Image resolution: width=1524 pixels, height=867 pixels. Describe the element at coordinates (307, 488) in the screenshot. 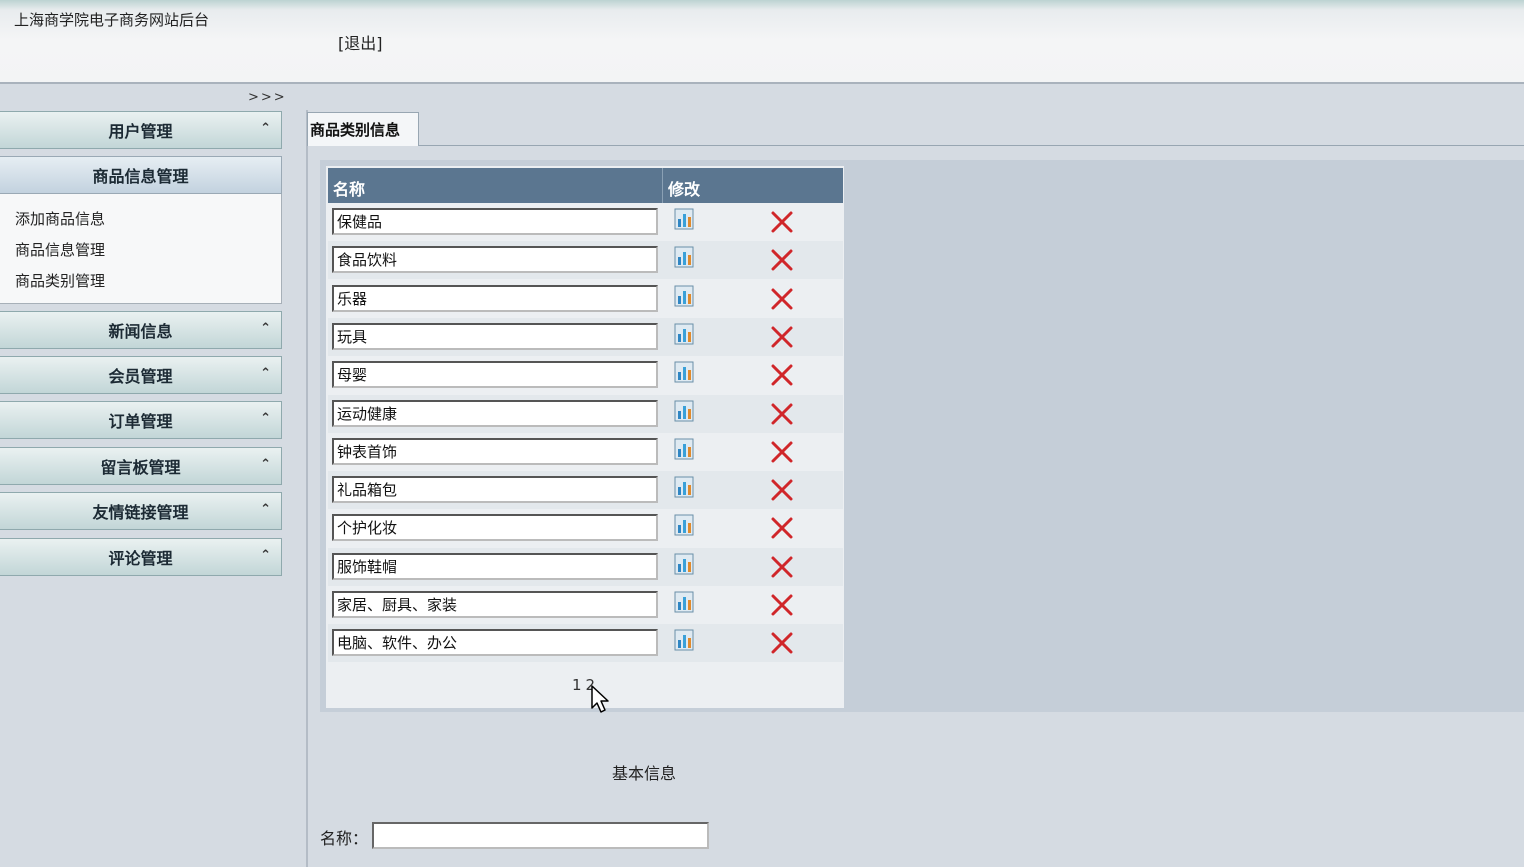

I see `main-divider` at that location.